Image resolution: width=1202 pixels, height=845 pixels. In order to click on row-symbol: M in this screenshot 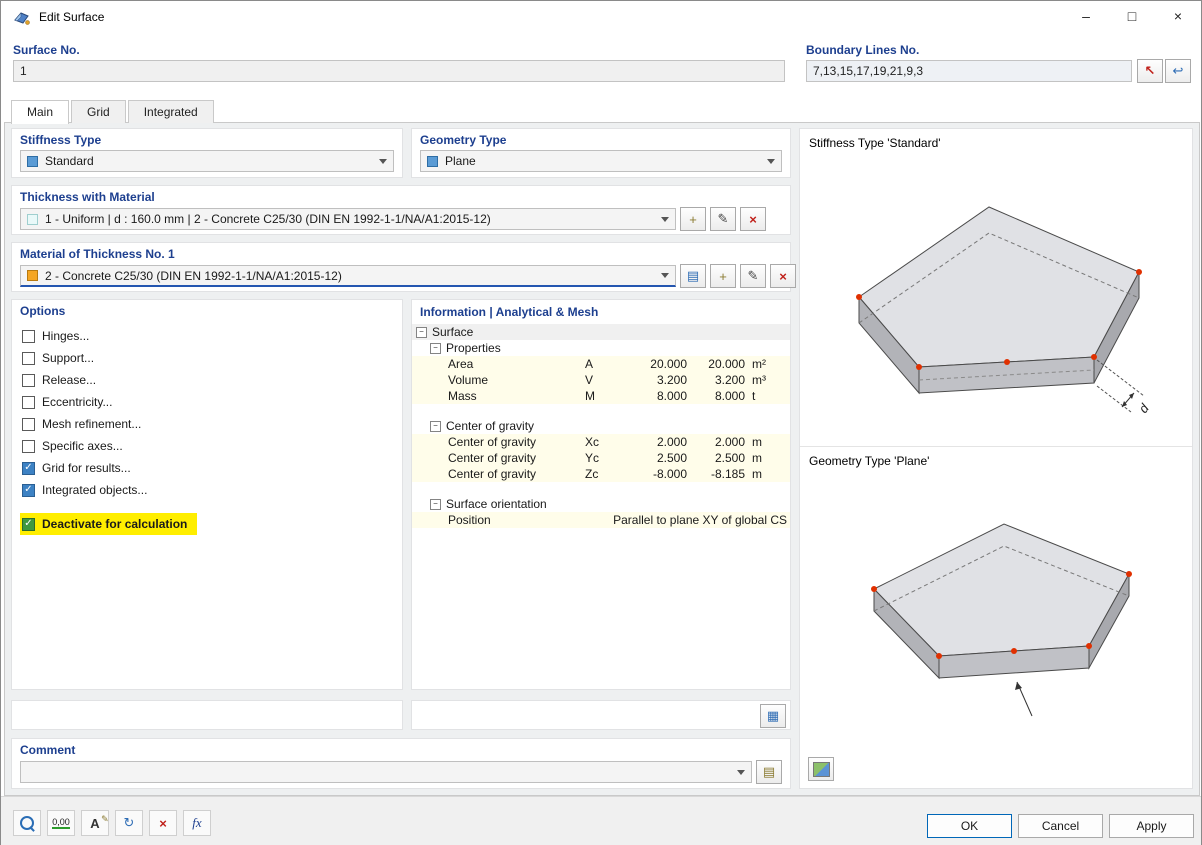, I will do `click(590, 396)`.